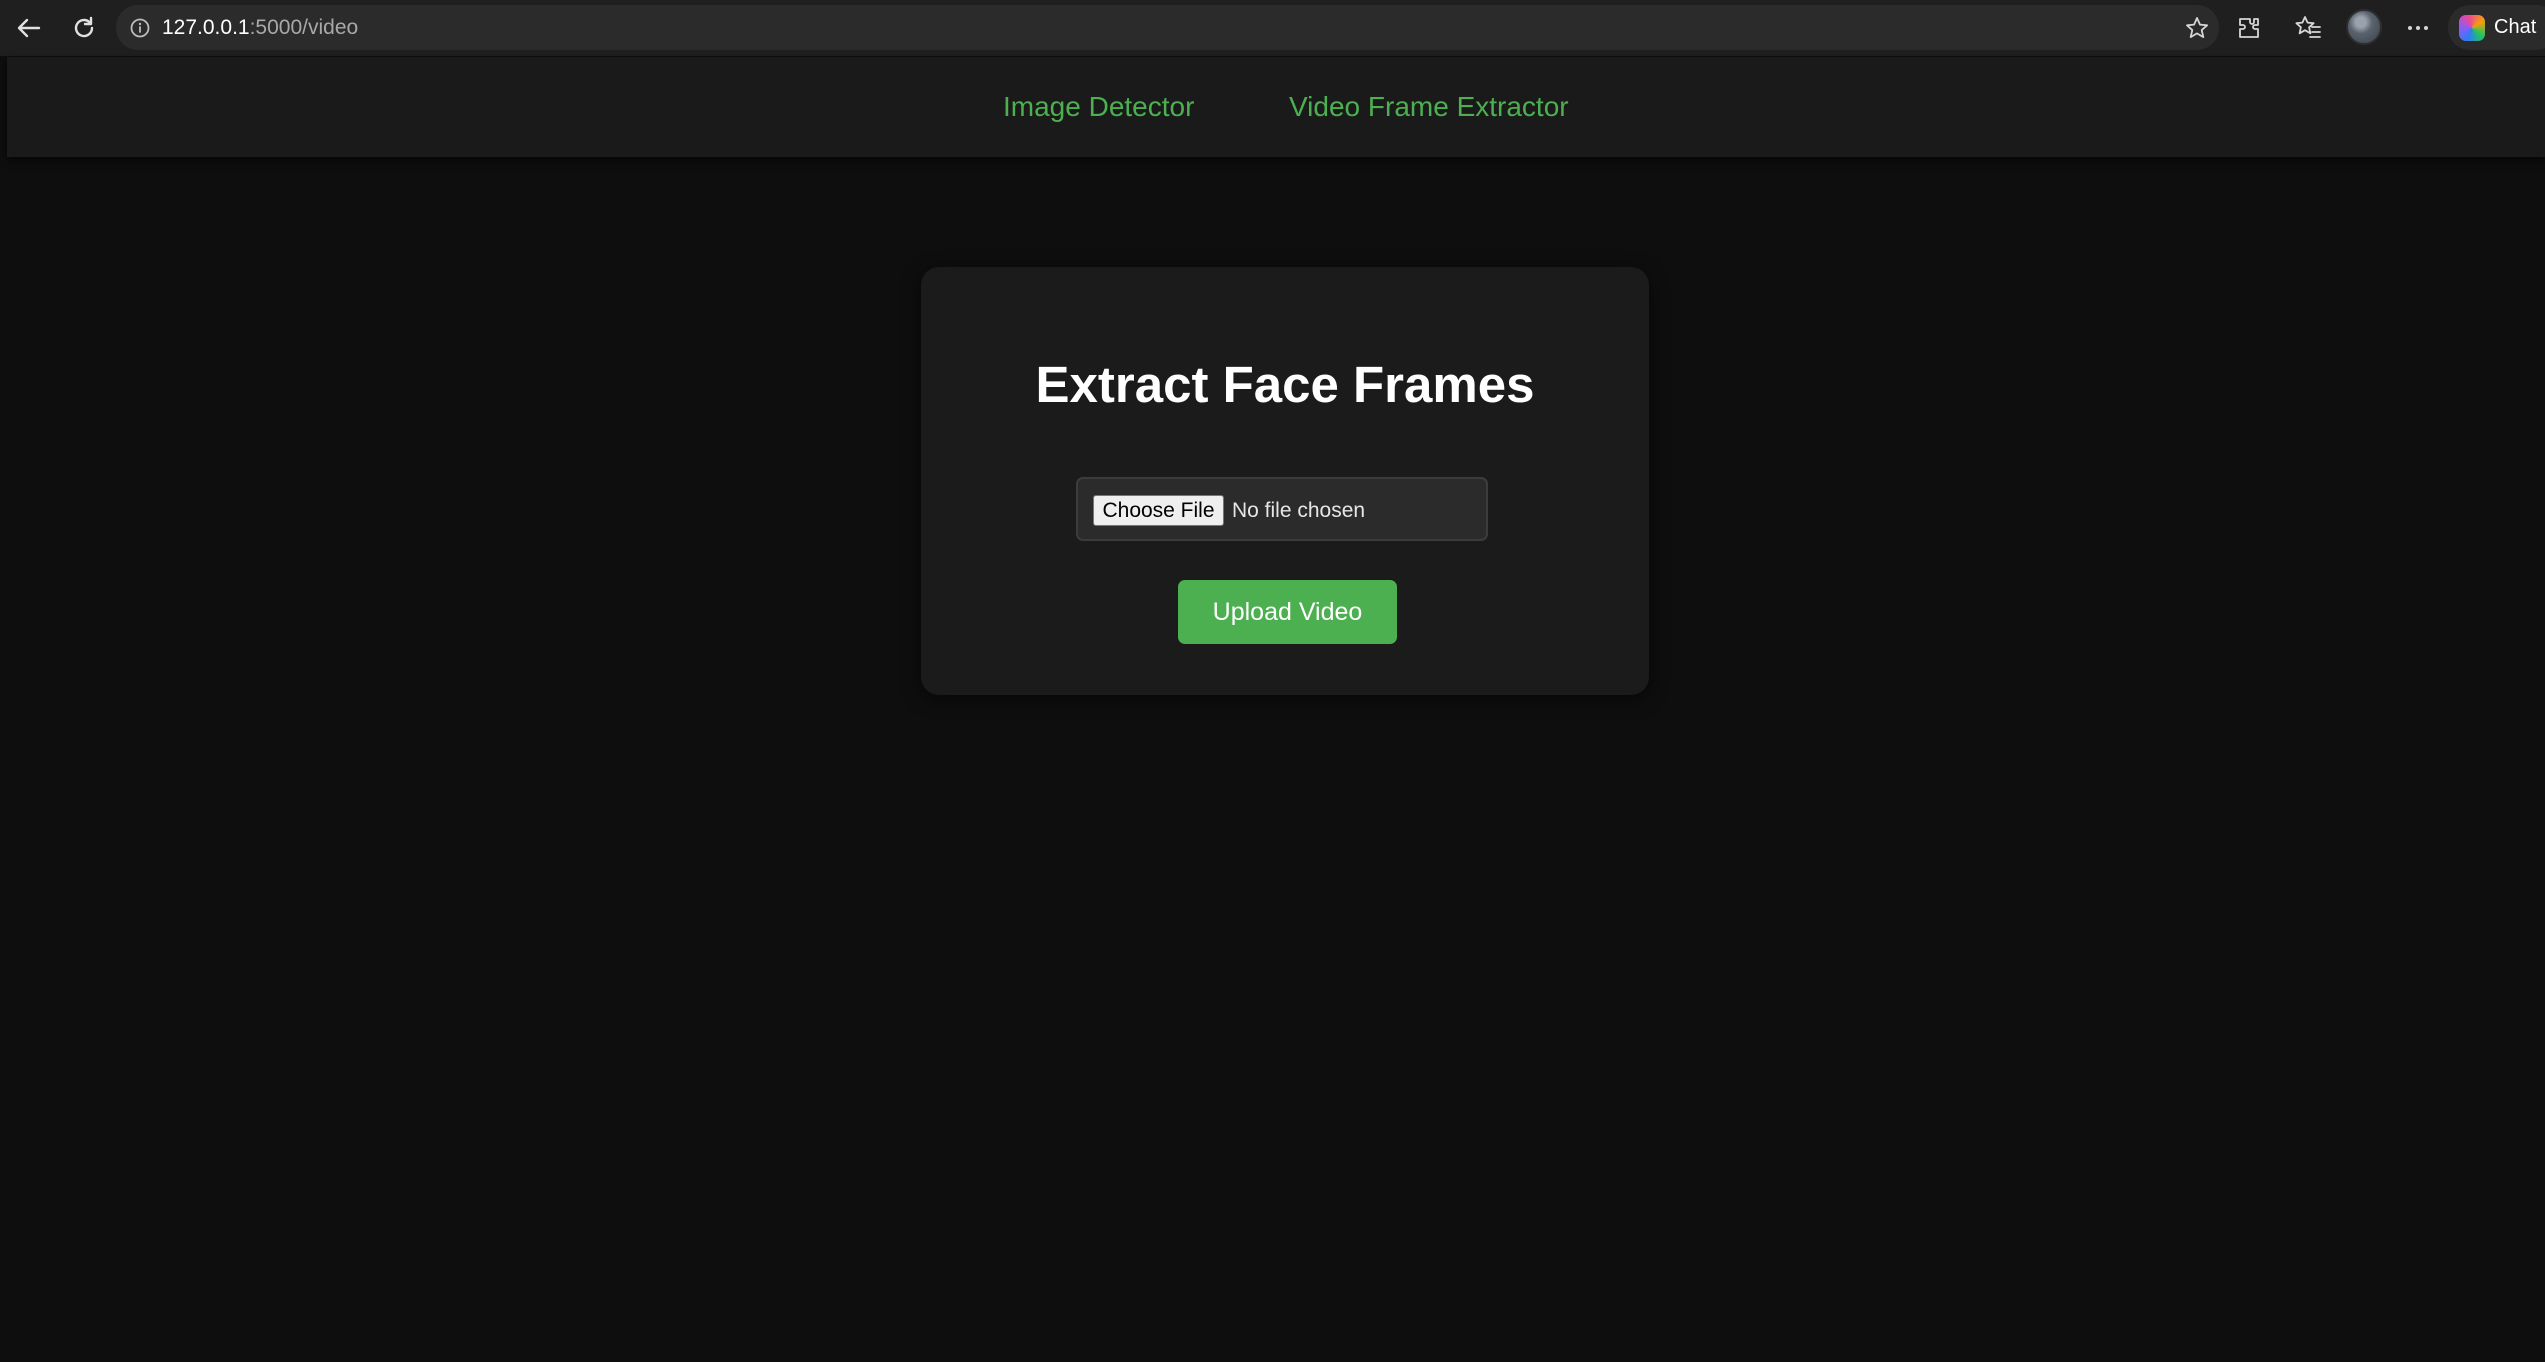 This screenshot has width=2545, height=1362. I want to click on copilot-chat-button: Chat, so click(2496, 27).